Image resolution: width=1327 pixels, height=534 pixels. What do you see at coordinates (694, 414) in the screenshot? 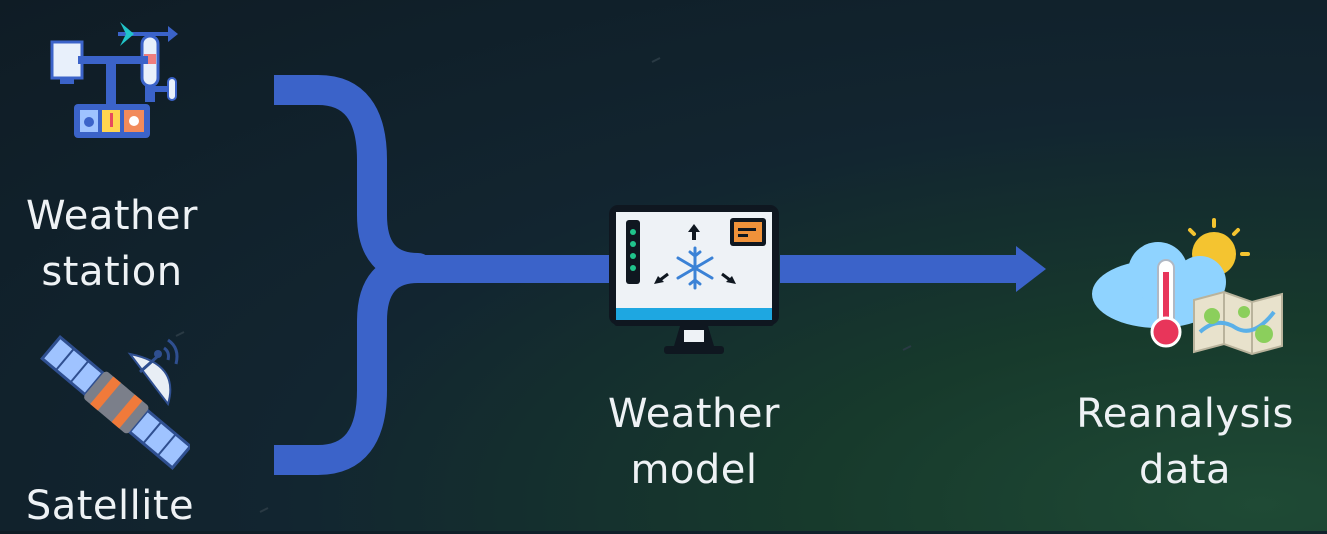
I see `weather-model-line1: Weather` at bounding box center [694, 414].